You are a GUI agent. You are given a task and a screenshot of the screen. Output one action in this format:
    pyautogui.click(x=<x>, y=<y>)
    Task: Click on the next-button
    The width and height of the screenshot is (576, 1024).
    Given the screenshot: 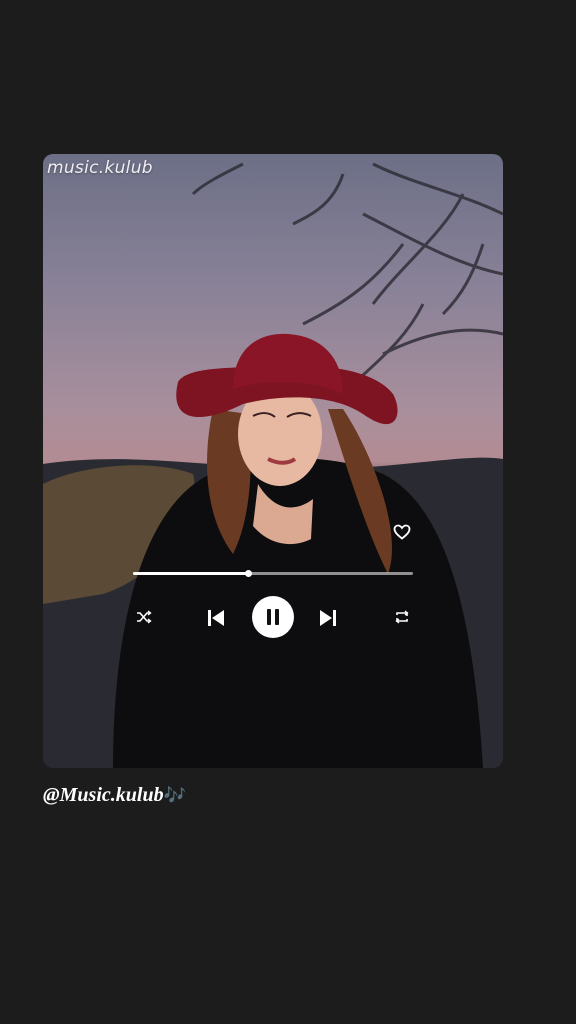 What is the action you would take?
    pyautogui.click(x=328, y=618)
    